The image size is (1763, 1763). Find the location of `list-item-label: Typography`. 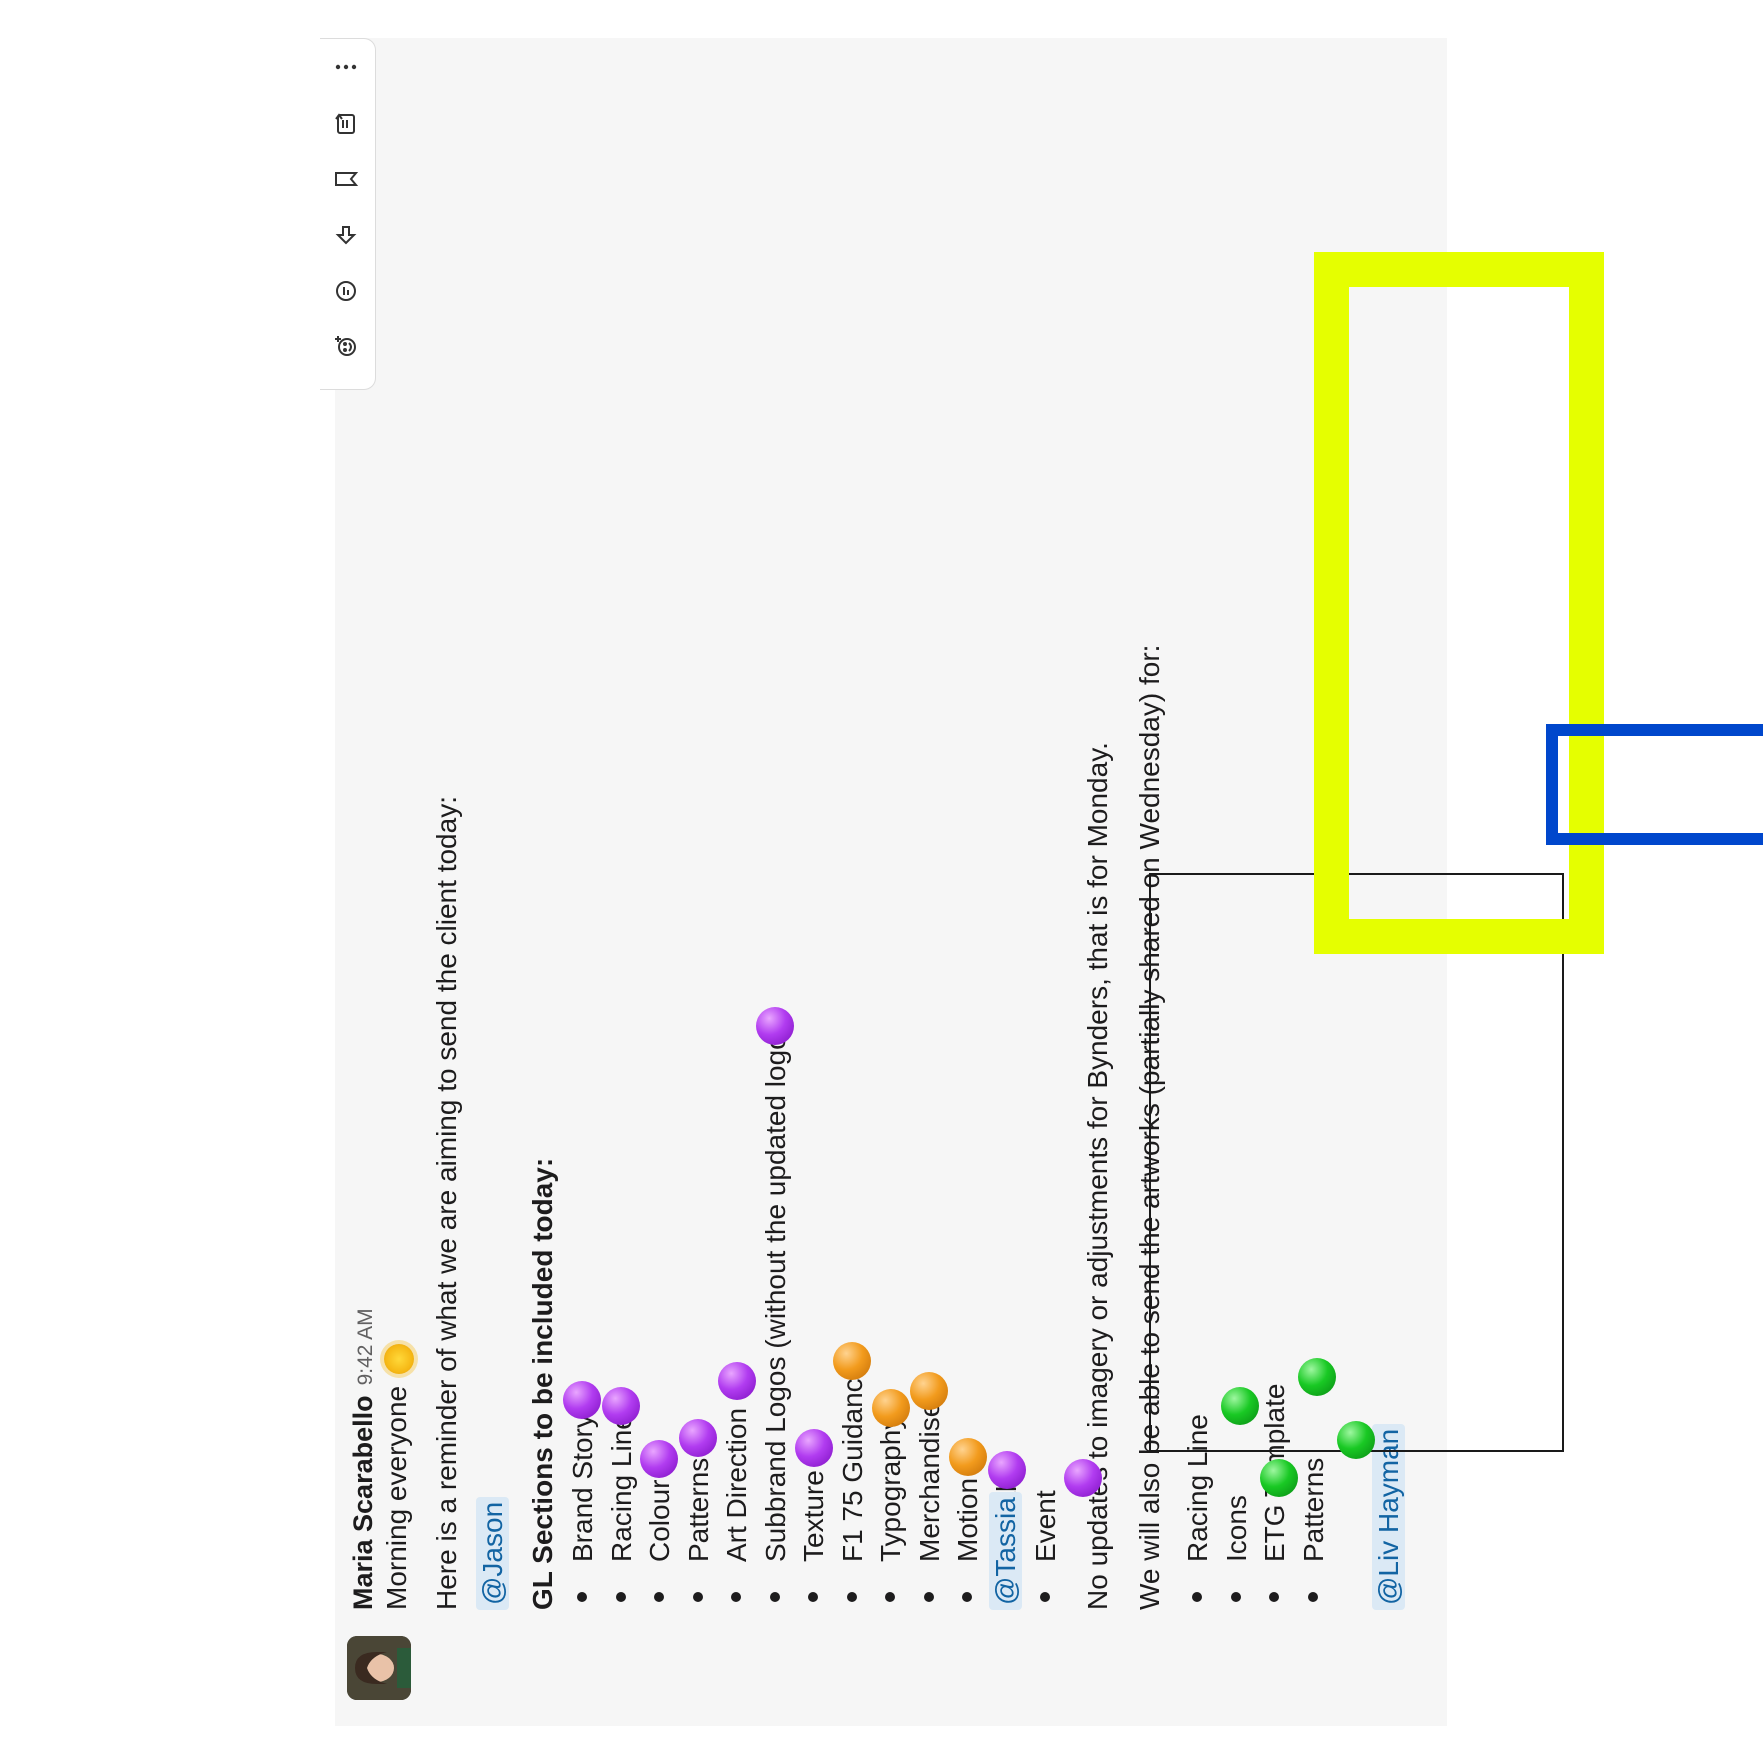

list-item-label: Typography is located at coordinates (890, 1488).